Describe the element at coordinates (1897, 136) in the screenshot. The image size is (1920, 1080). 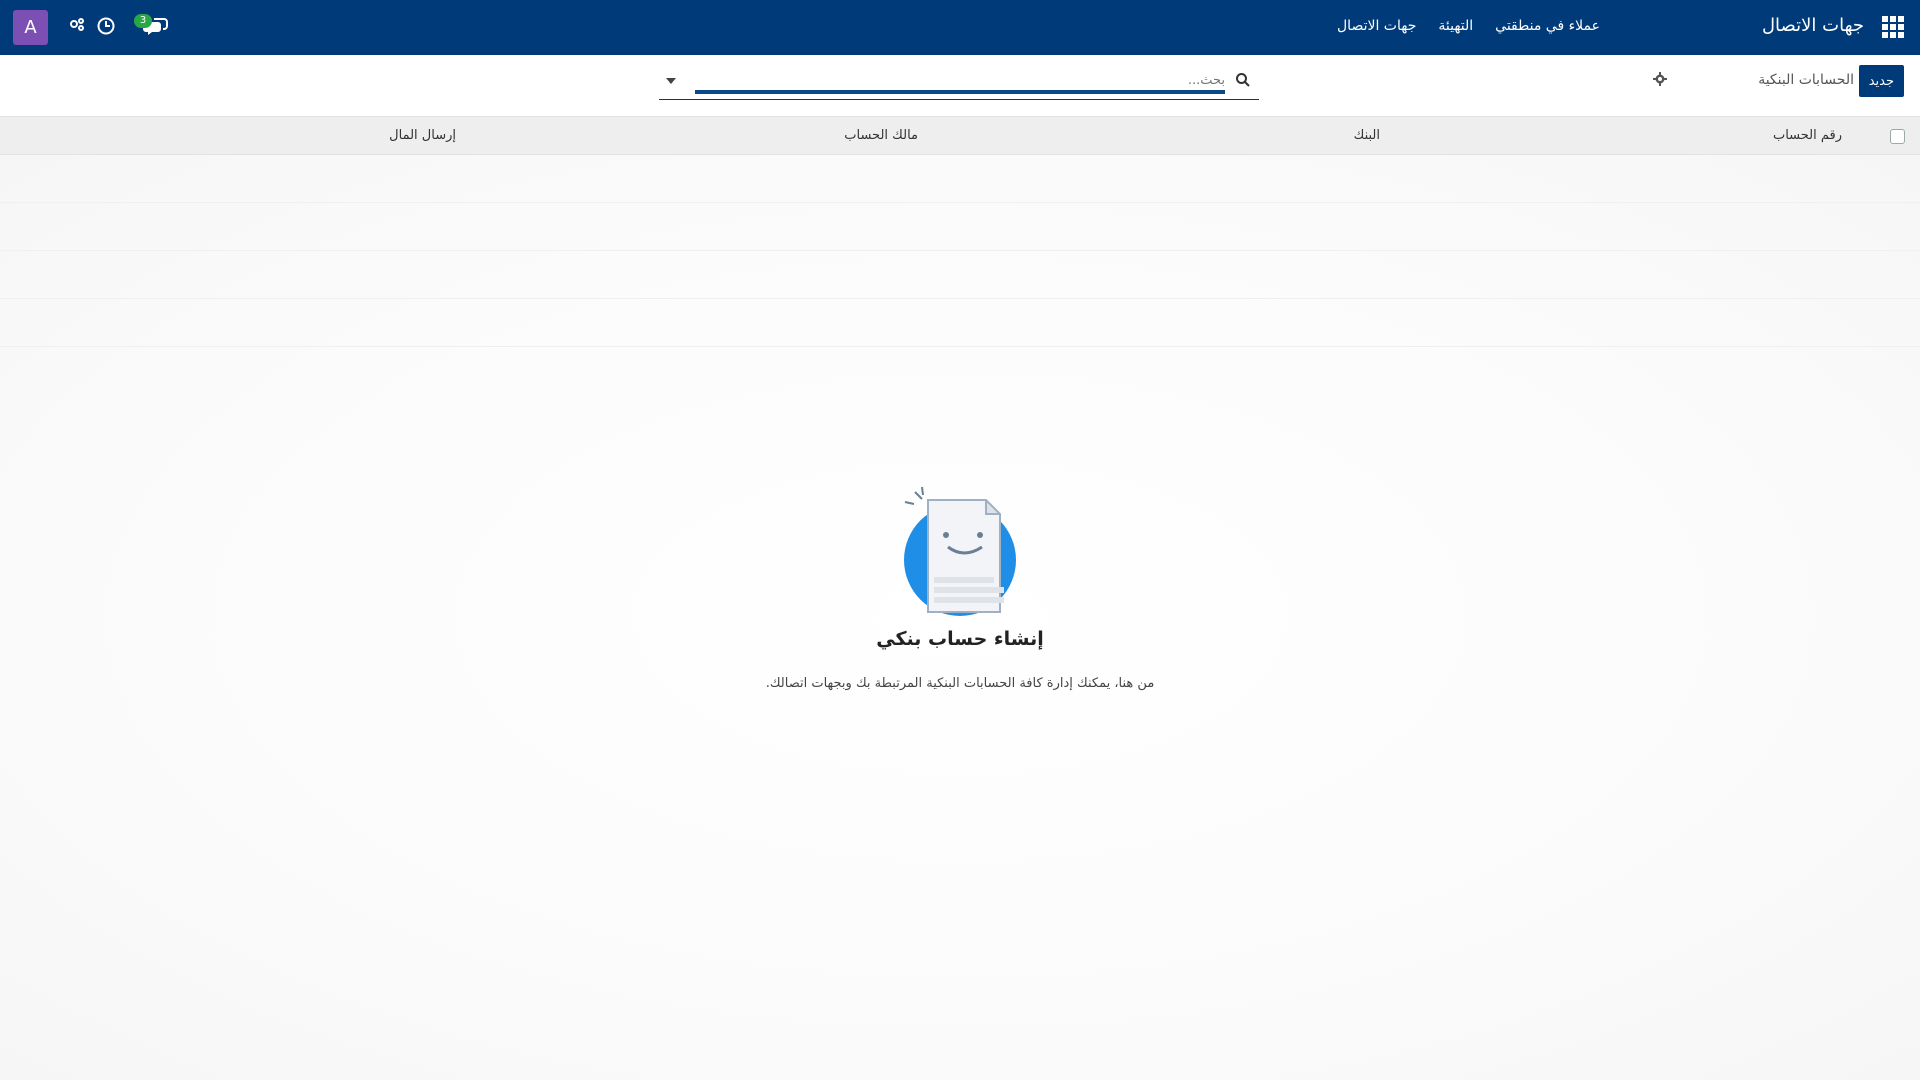
I see `select-all-checkbox` at that location.